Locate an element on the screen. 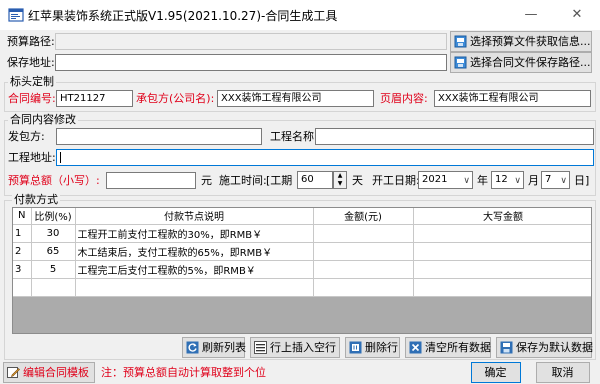 The image size is (600, 384). grid-header-row: N 比例(%) 付款节点说明 金额(元) 大写金额 is located at coordinates (302, 216).